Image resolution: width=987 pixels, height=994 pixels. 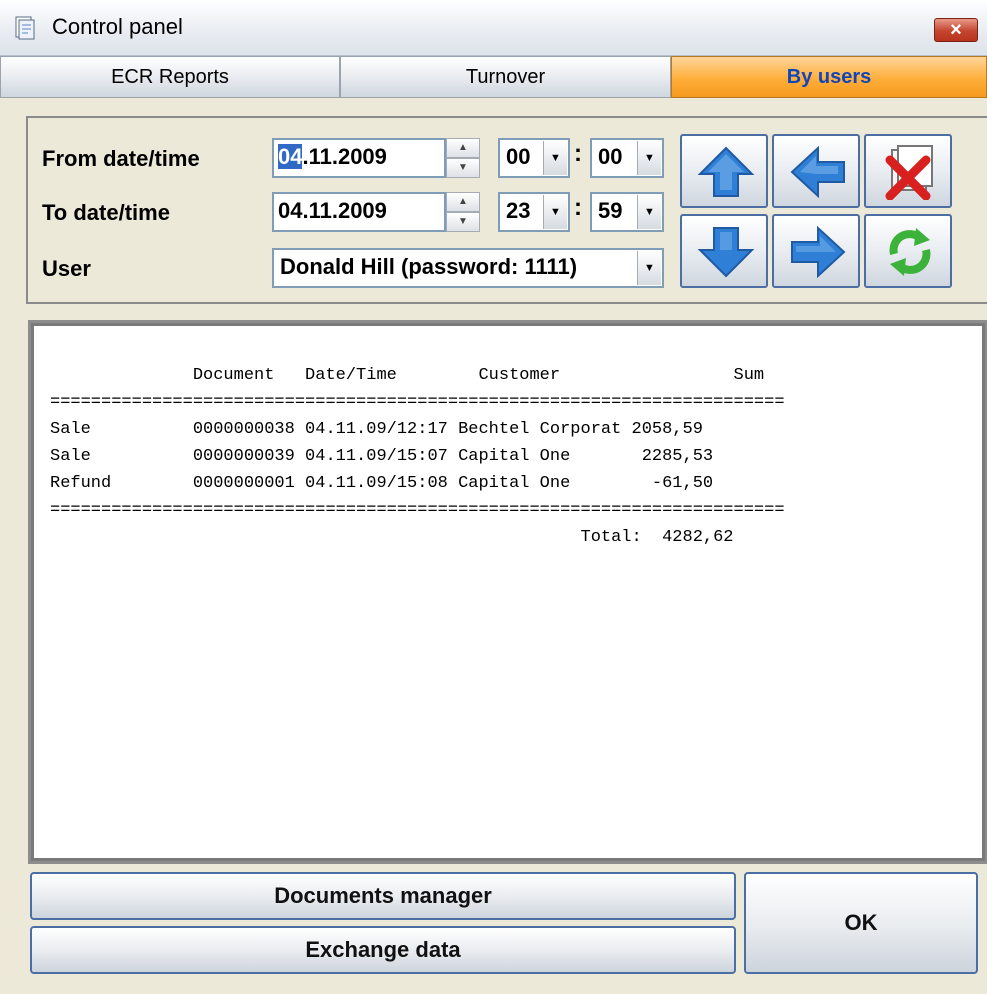 What do you see at coordinates (25, 28) in the screenshot?
I see `app-document-icon` at bounding box center [25, 28].